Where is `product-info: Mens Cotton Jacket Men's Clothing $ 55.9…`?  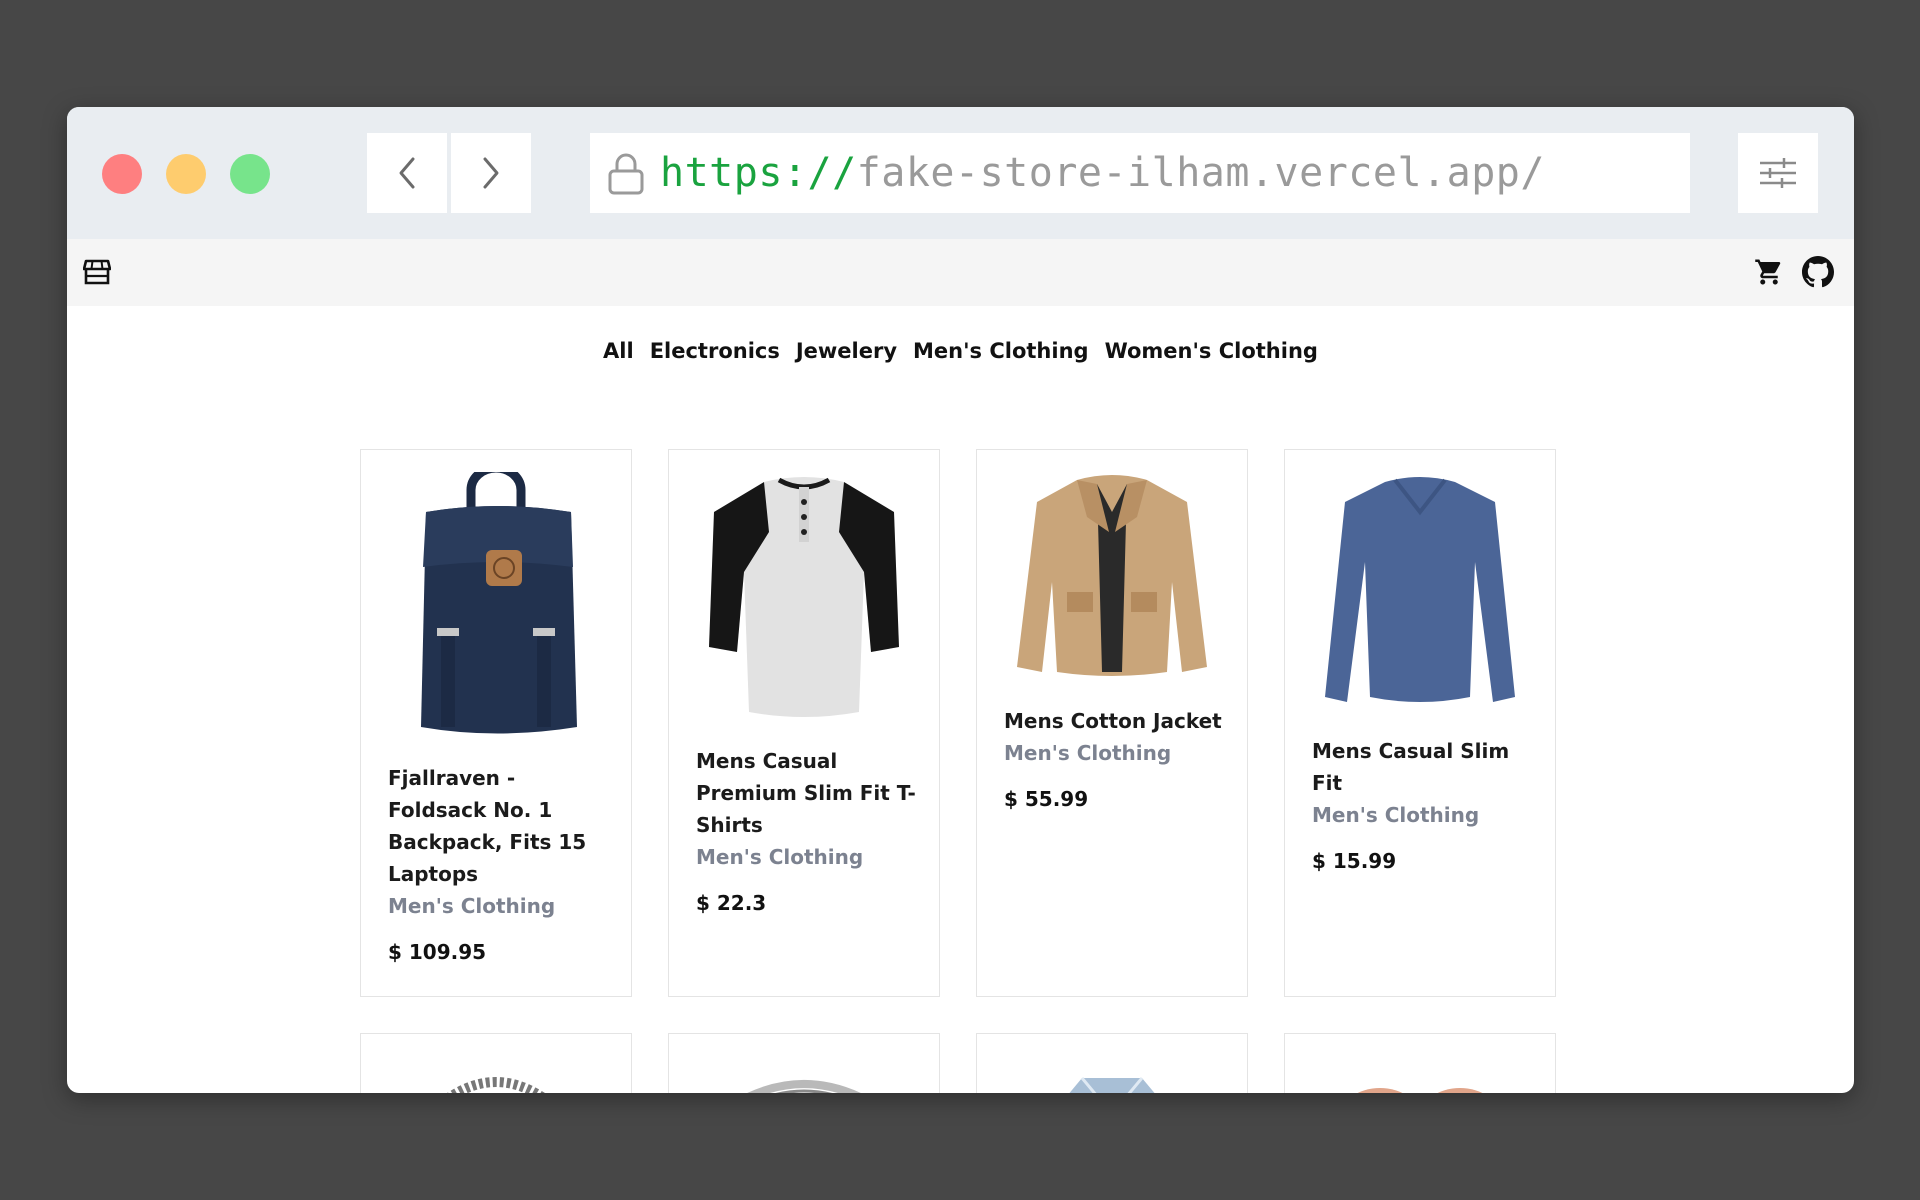 product-info: Mens Cotton Jacket Men's Clothing $ 55.9… is located at coordinates (1115, 760).